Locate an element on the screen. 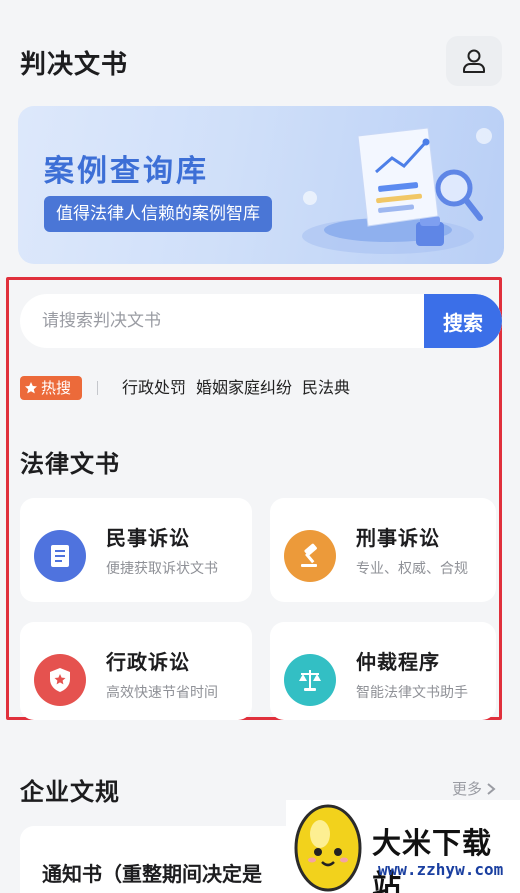  hot-tag-list: 行政处罚 婚姻家庭纠纷 民法典 is located at coordinates (236, 388).